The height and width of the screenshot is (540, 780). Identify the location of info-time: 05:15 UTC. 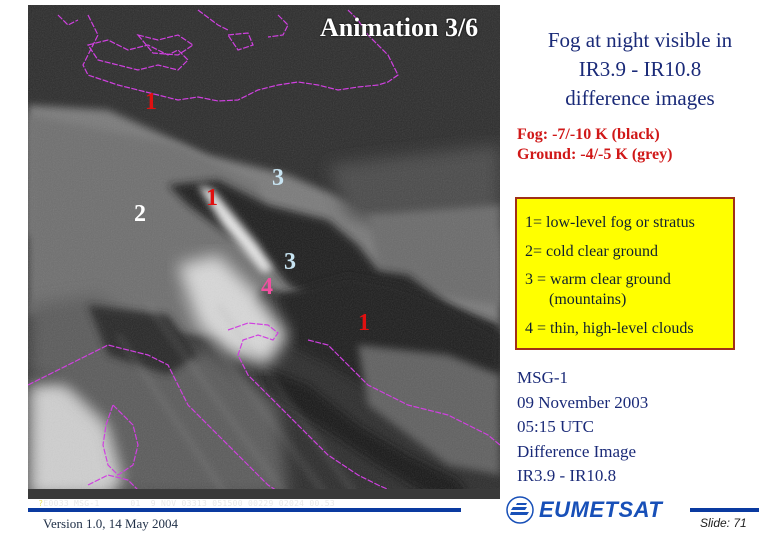
(555, 426).